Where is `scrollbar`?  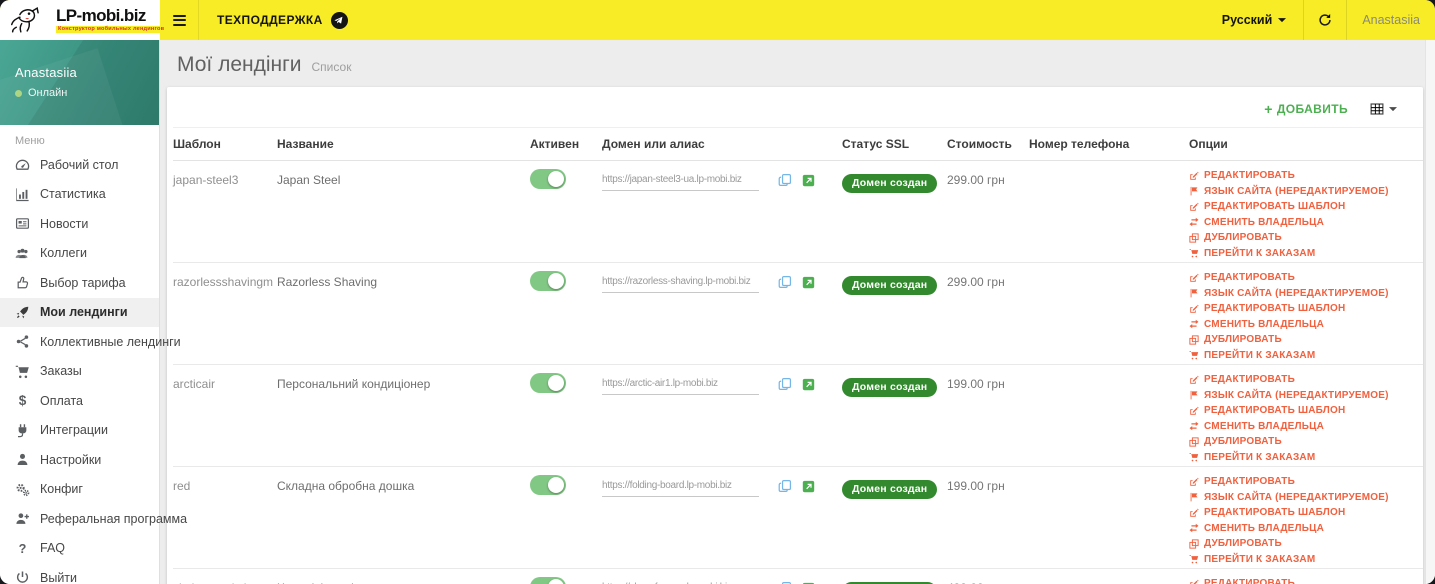 scrollbar is located at coordinates (1430, 312).